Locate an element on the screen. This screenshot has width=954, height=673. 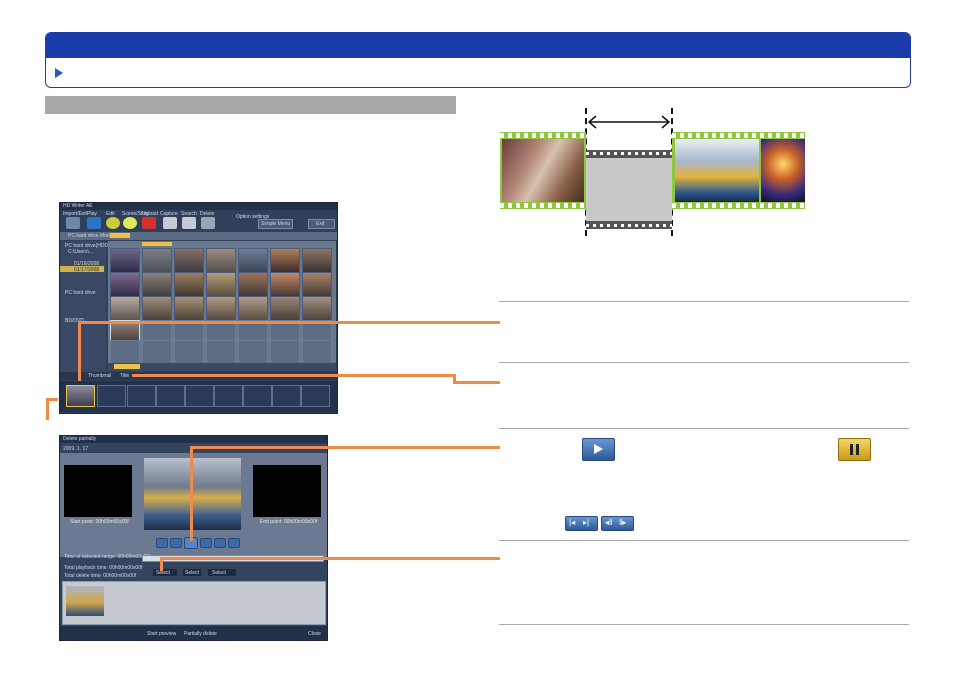
upload-icon is located at coordinates (149, 223).